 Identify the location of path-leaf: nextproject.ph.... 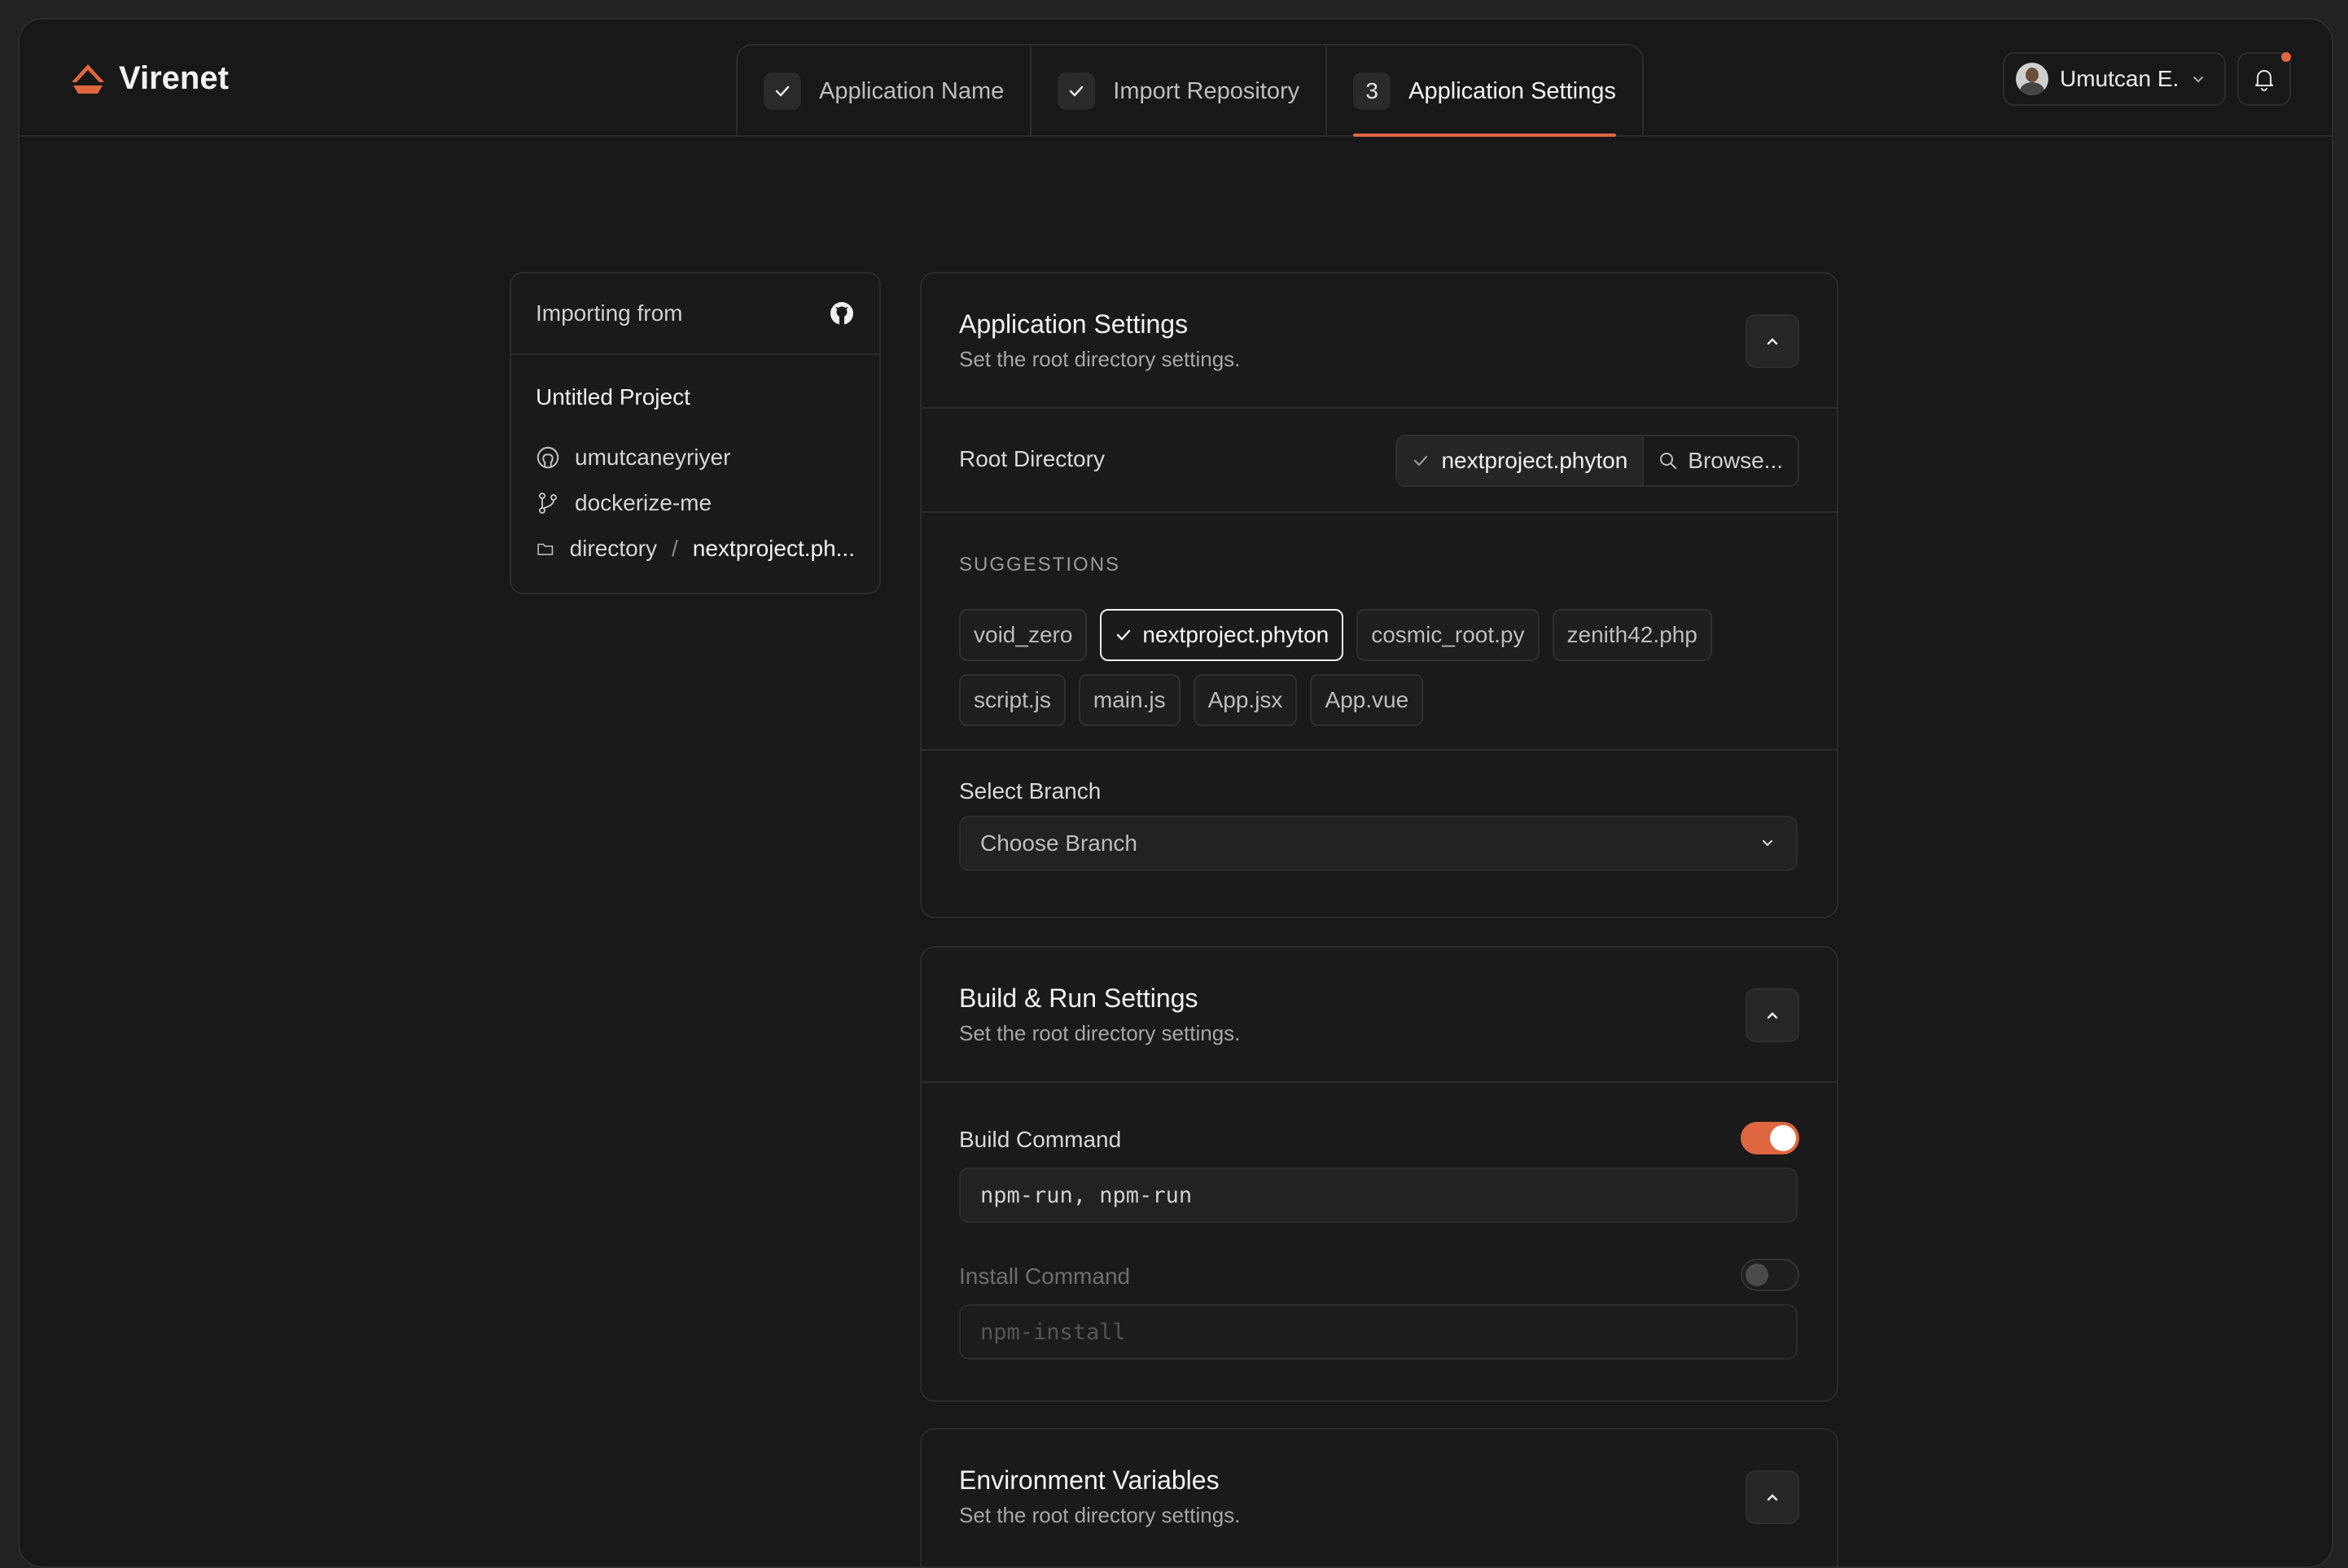
(773, 548).